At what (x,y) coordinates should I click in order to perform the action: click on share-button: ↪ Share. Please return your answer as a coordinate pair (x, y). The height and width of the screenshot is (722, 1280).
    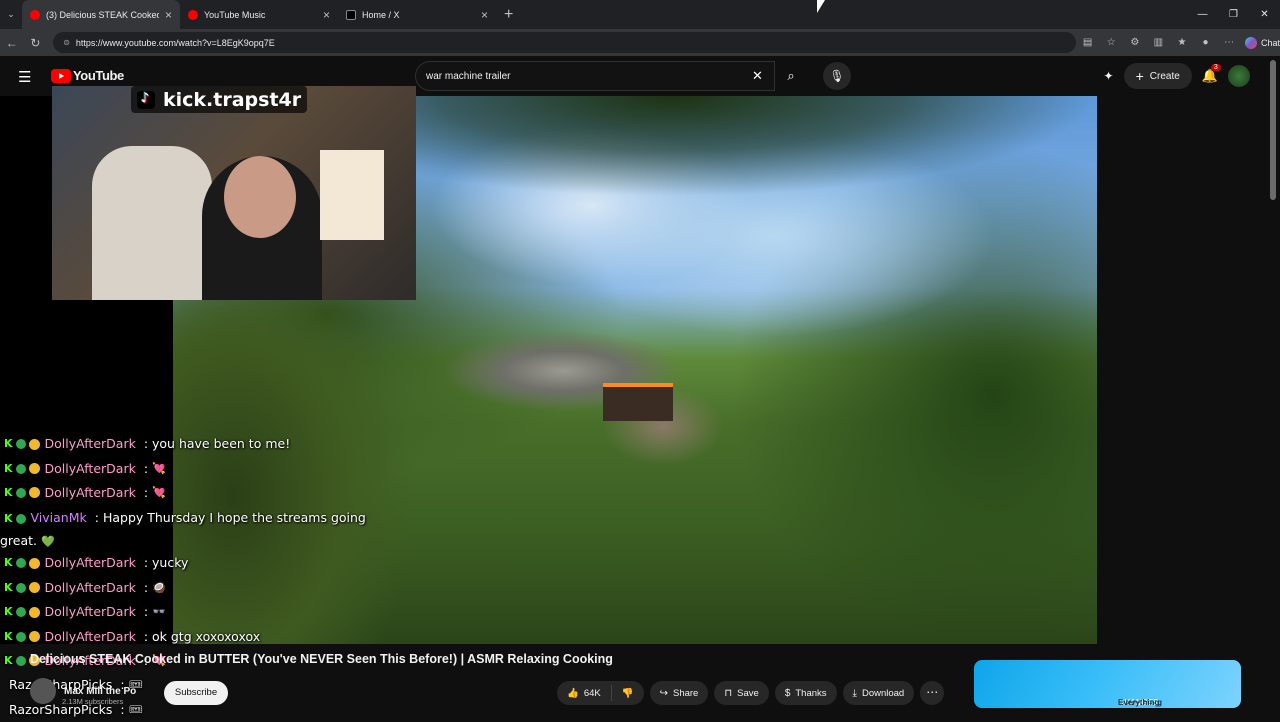
    Looking at the image, I should click on (679, 693).